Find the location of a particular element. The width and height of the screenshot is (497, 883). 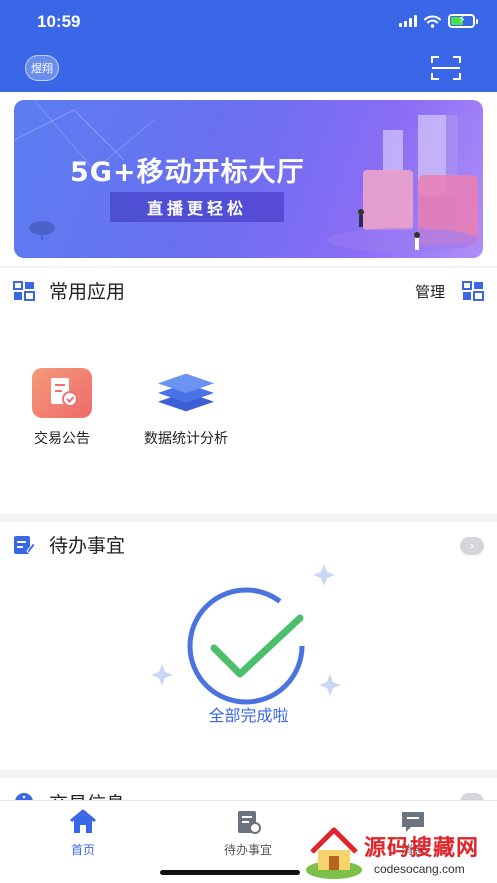

common-apps-title: 常用应用 is located at coordinates (87, 292).